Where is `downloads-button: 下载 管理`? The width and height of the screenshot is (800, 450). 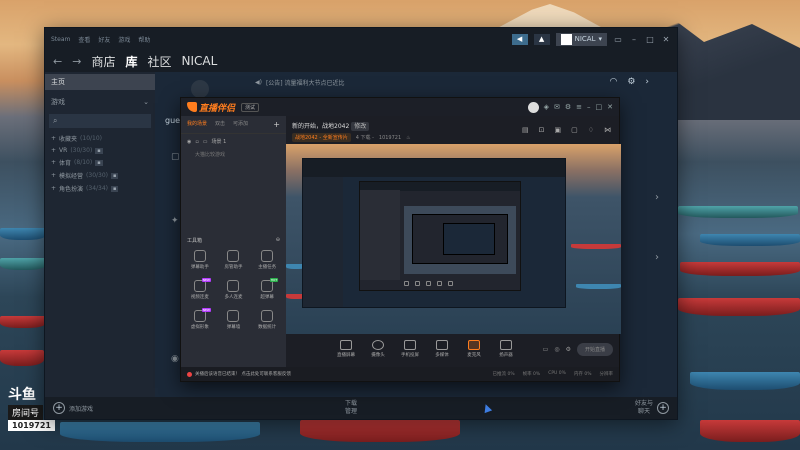 downloads-button: 下载 管理 is located at coordinates (351, 408).